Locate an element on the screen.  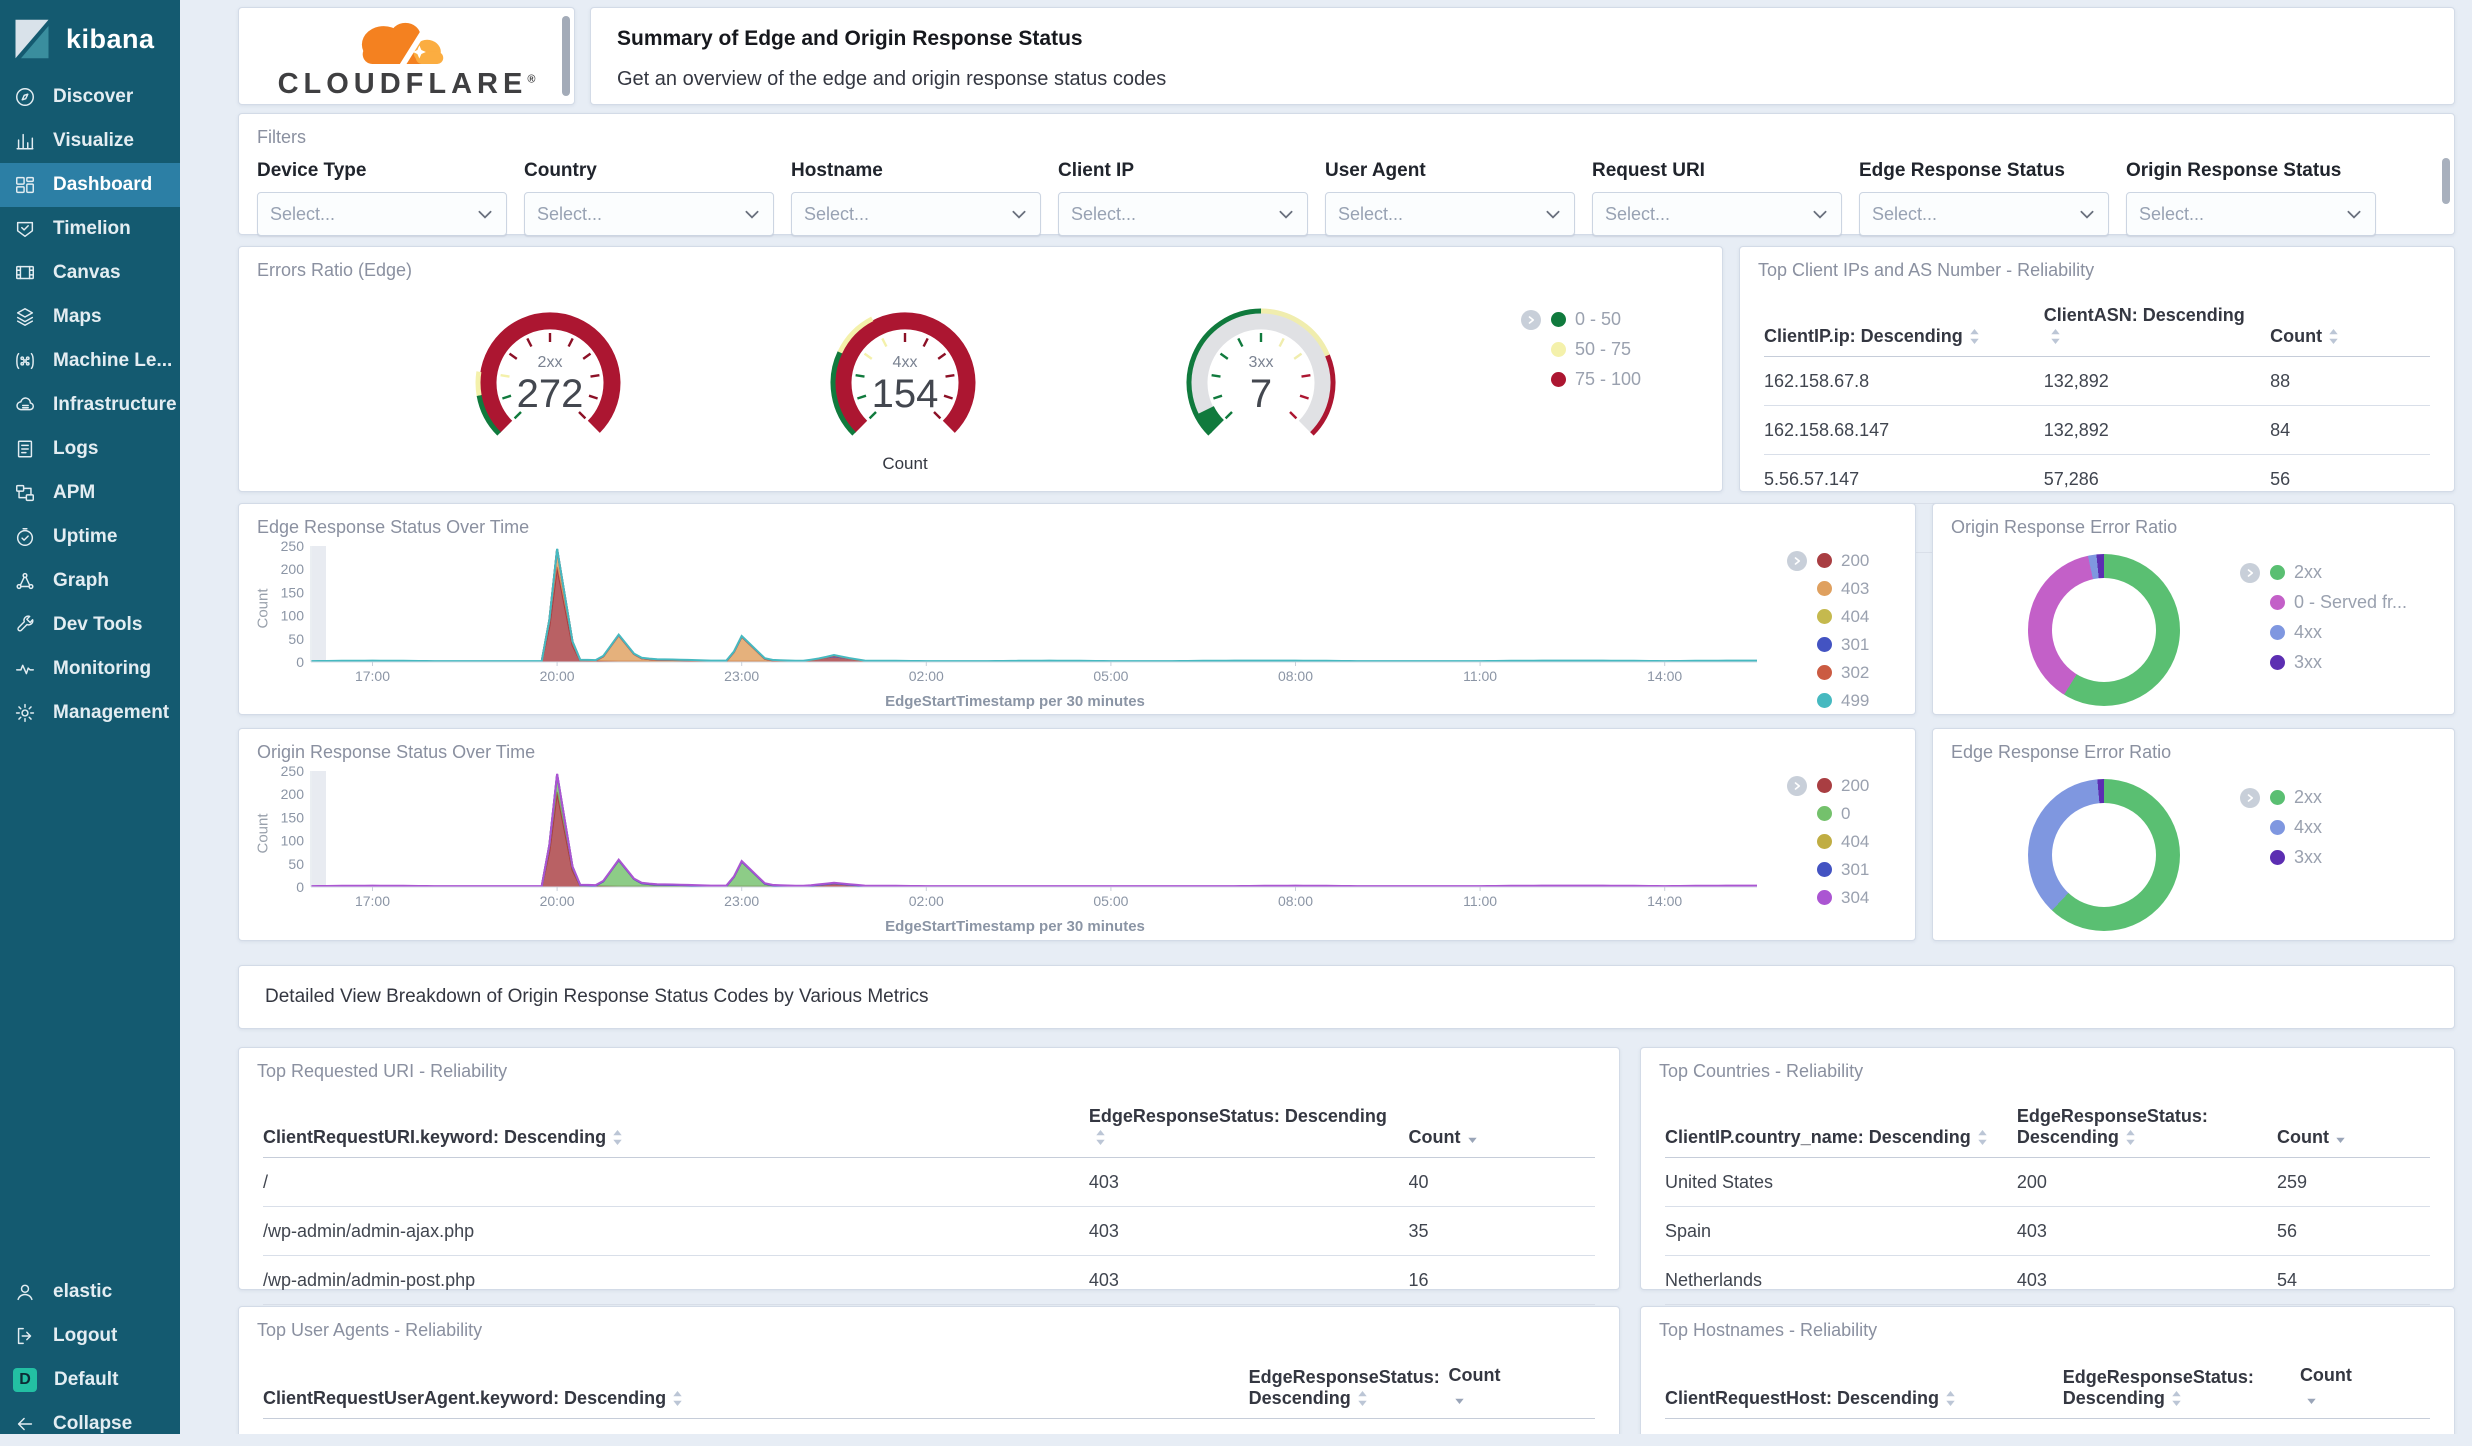
sidebar-item-label: elastic is located at coordinates (83, 1291).